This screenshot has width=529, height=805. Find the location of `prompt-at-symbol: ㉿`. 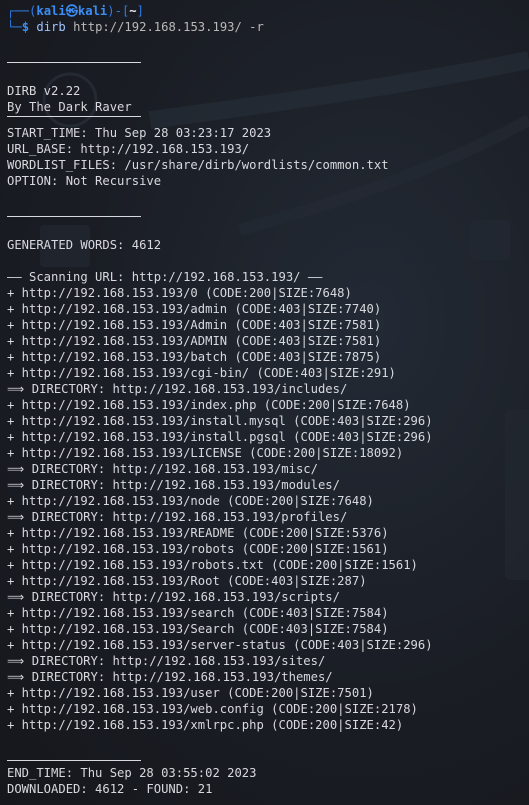

prompt-at-symbol: ㉿ is located at coordinates (71, 11).